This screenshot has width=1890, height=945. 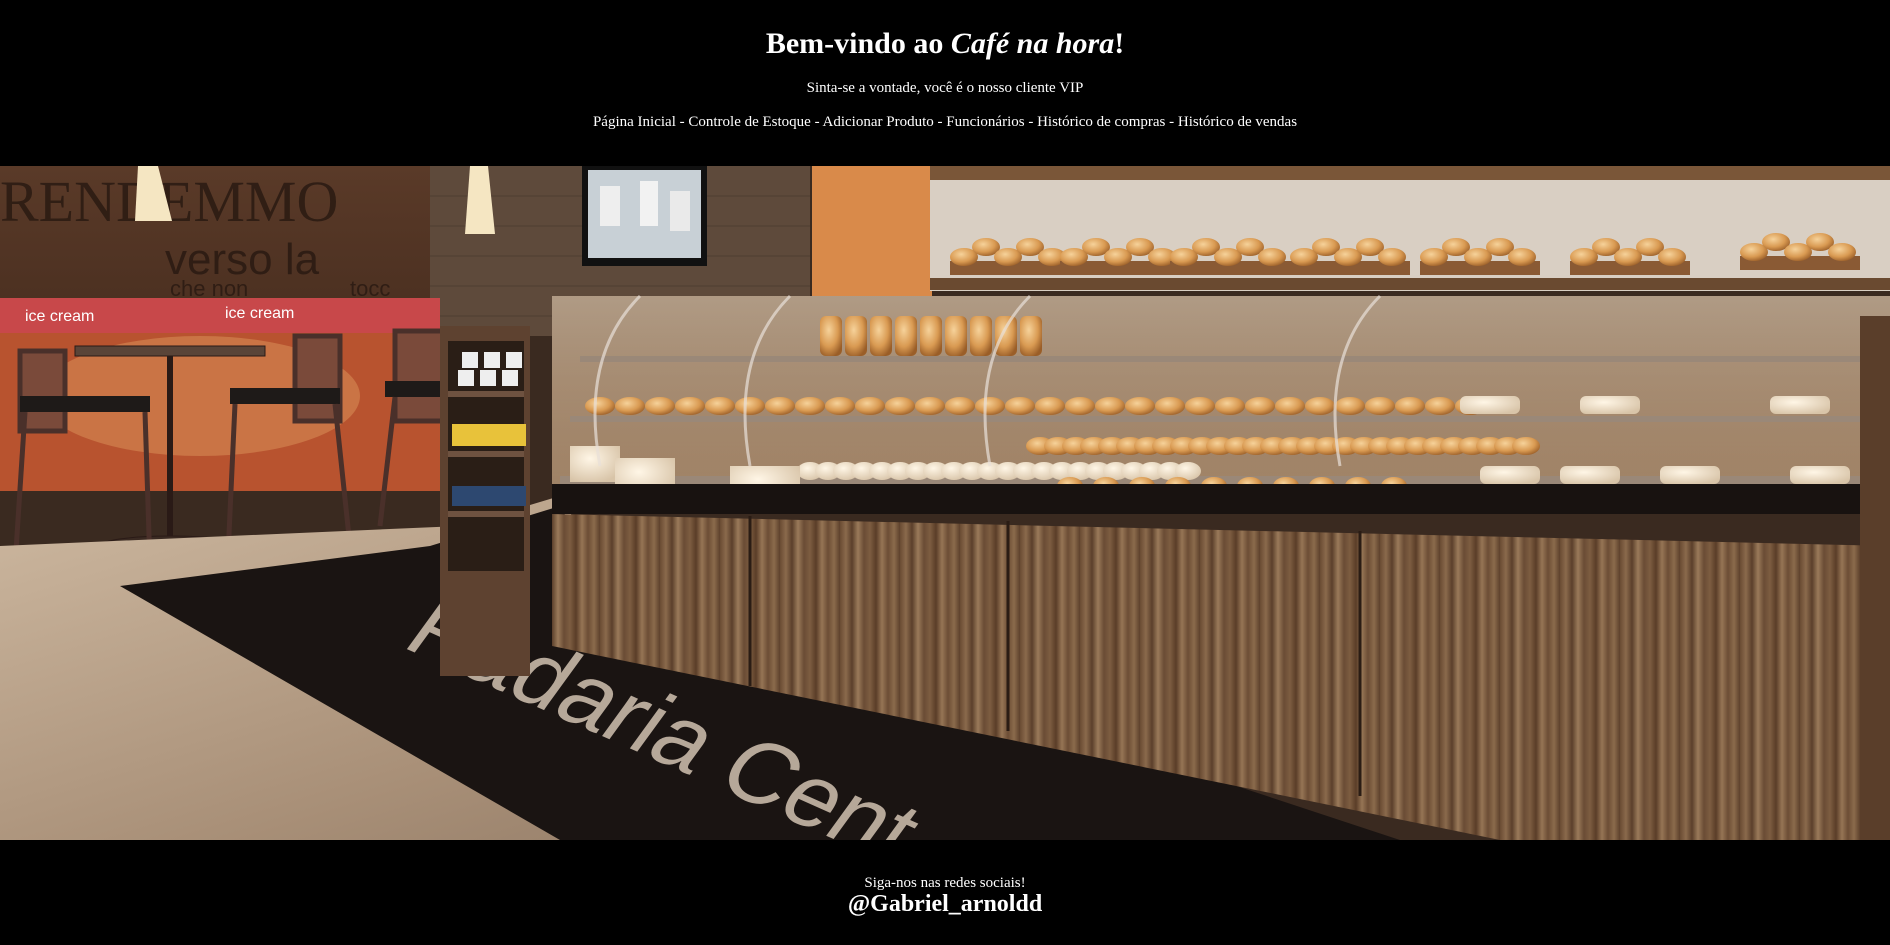 I want to click on page-title: Bem-vindo ao Café na hora!, so click(x=945, y=44).